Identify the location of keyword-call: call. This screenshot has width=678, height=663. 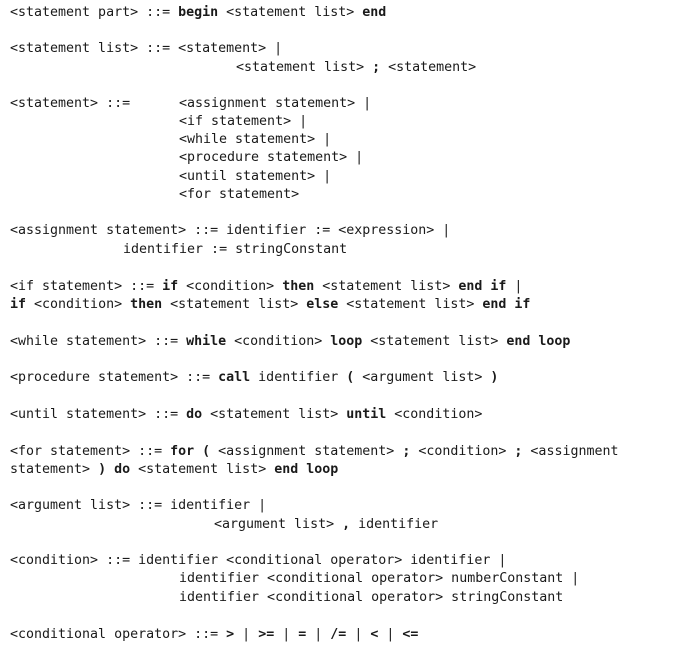
(234, 377).